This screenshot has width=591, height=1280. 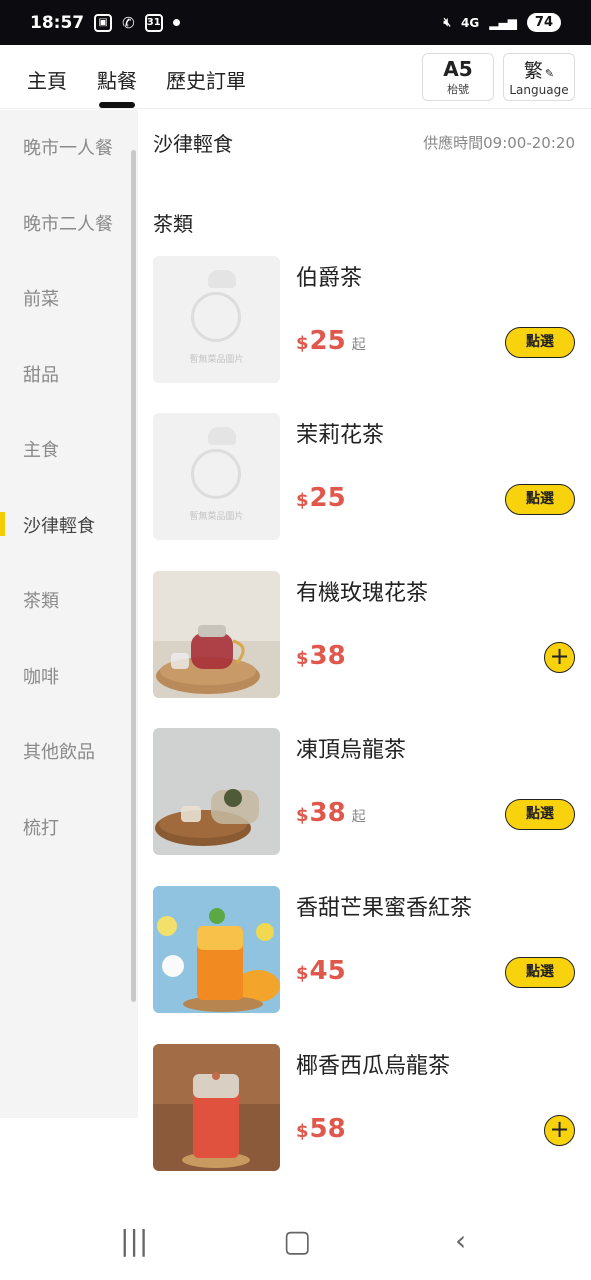 What do you see at coordinates (364, 949) in the screenshot?
I see `menu-item: 香甜芒果蜜香紅茶 $45 點選` at bounding box center [364, 949].